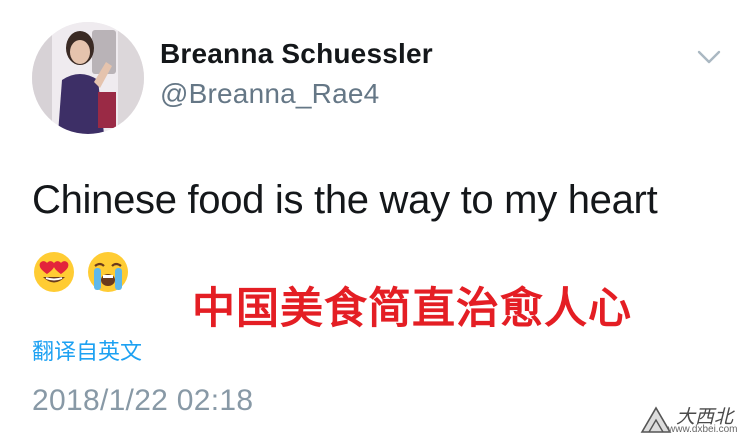 The width and height of the screenshot is (750, 440). Describe the element at coordinates (296, 54) in the screenshot. I see `author-display-name: Breanna Schuessler` at that location.